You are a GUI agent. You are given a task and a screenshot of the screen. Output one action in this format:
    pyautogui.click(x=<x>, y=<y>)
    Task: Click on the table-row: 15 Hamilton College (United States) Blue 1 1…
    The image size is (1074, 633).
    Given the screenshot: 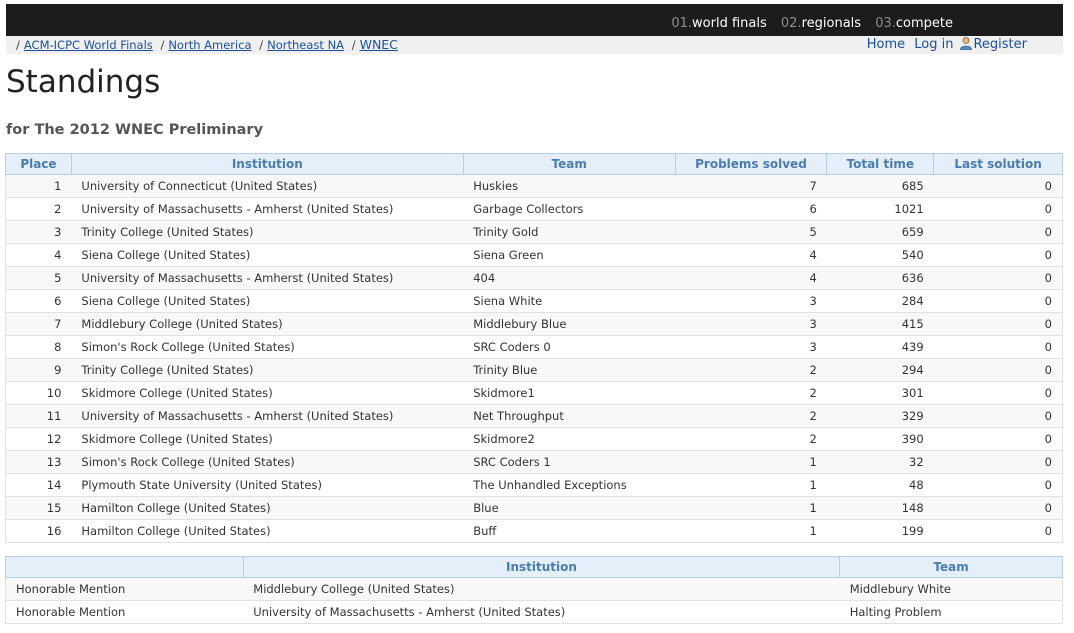 What is the action you would take?
    pyautogui.click(x=534, y=508)
    